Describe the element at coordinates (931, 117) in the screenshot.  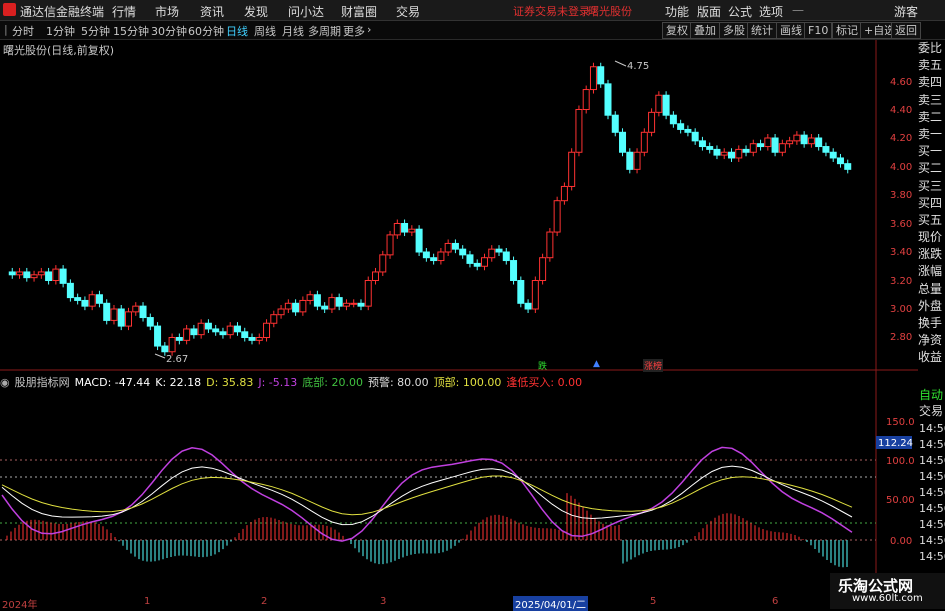
I see `side-sell2: 卖二` at that location.